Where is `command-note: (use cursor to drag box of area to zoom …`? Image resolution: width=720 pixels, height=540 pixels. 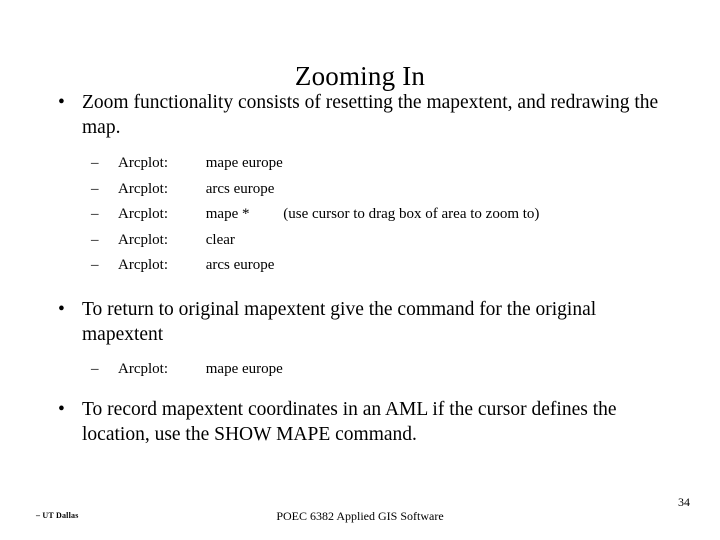
command-note: (use cursor to drag box of area to zoom … is located at coordinates (411, 214).